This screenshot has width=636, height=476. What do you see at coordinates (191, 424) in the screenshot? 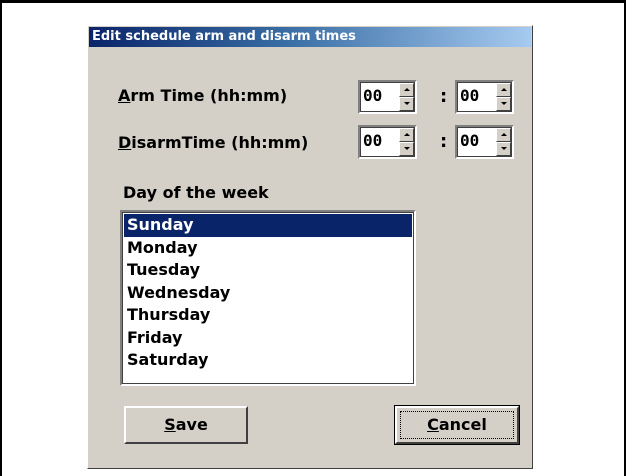
I see `save-label: ave` at bounding box center [191, 424].